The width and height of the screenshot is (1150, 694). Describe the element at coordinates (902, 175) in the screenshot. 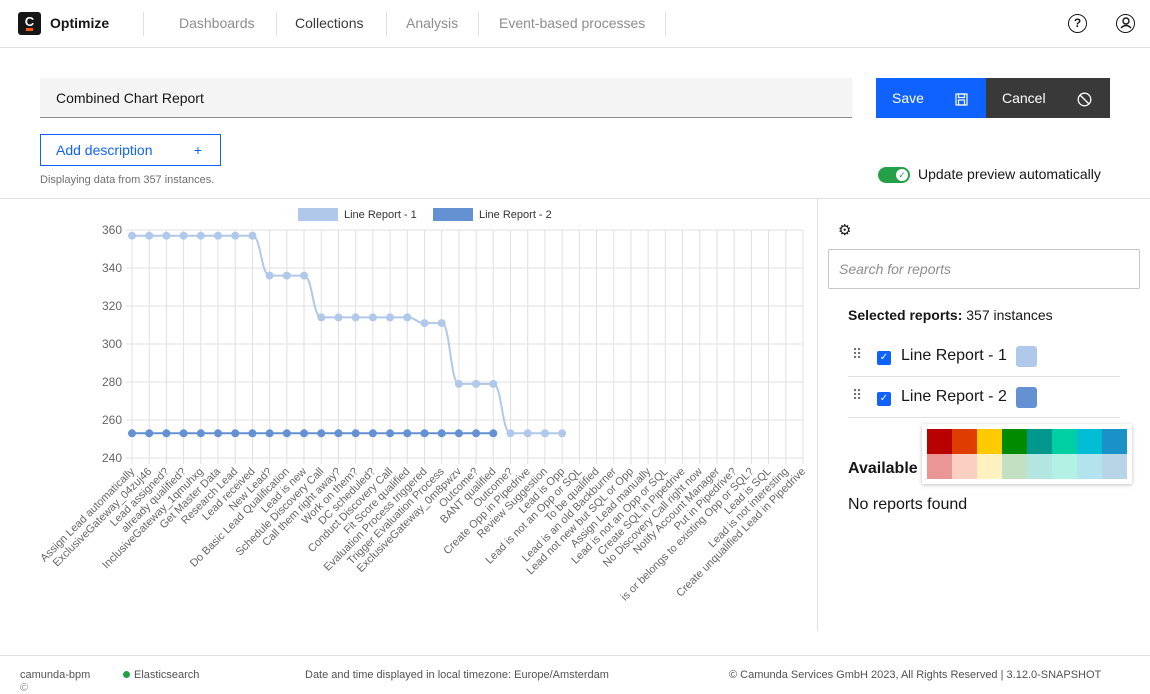

I see `checkmark-icon: ✓` at that location.